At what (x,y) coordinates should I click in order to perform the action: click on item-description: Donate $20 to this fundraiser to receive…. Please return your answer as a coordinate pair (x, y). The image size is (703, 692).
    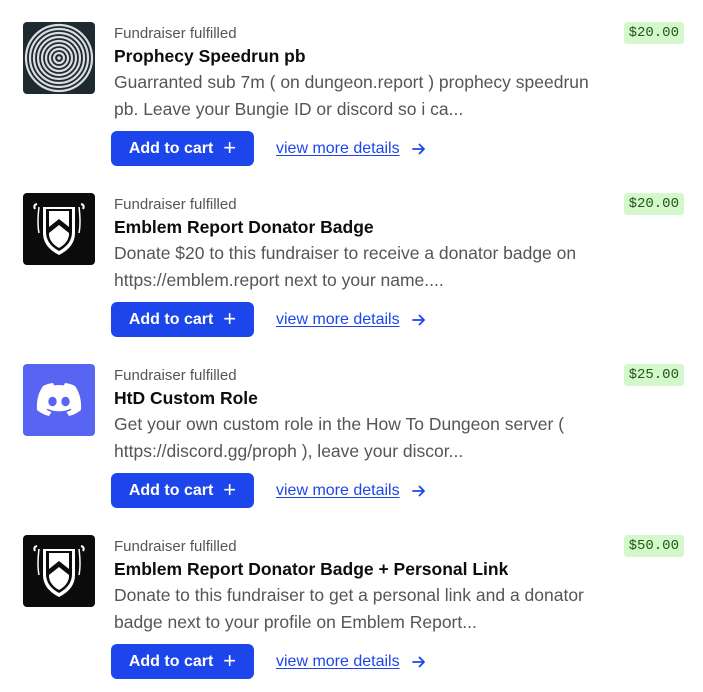
    Looking at the image, I should click on (345, 266).